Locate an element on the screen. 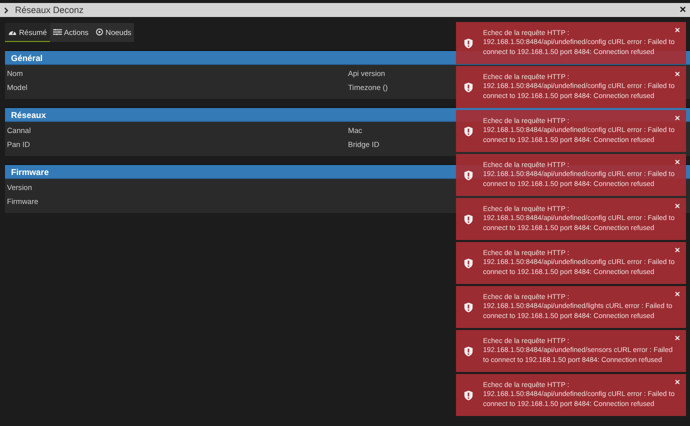  panel-title: Général is located at coordinates (27, 57).